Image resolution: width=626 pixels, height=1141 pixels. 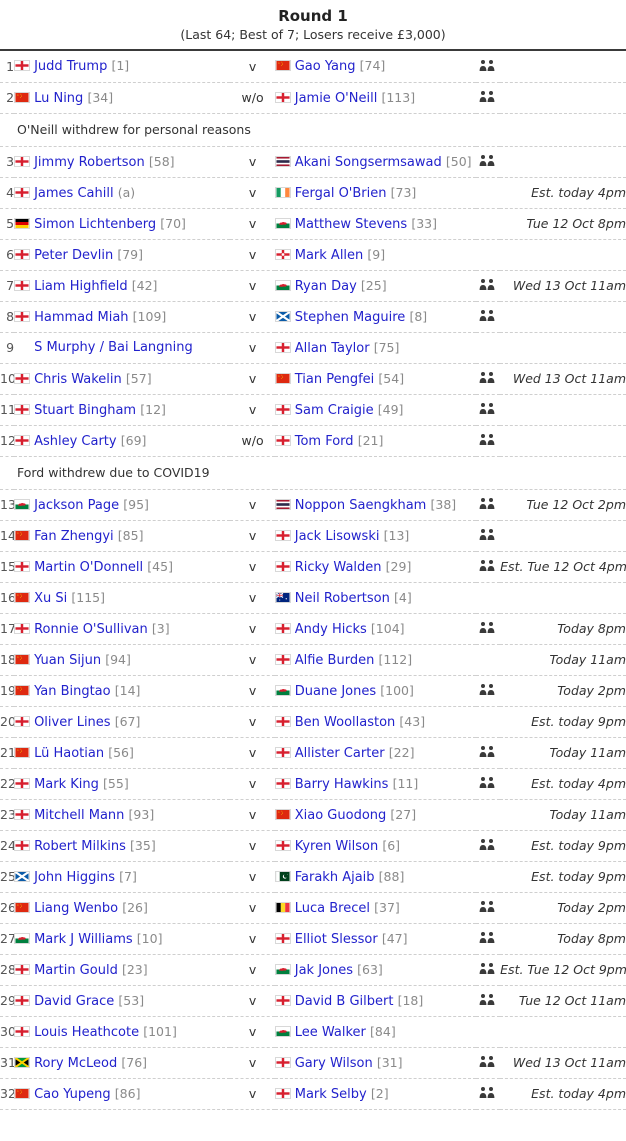 What do you see at coordinates (7, 939) in the screenshot?
I see `match-number: 27` at bounding box center [7, 939].